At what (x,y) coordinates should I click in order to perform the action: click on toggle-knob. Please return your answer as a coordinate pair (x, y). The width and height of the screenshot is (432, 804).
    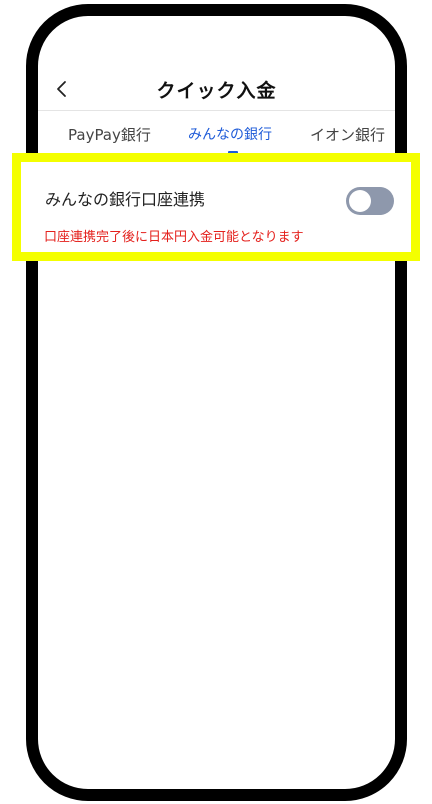
    Looking at the image, I should click on (360, 201).